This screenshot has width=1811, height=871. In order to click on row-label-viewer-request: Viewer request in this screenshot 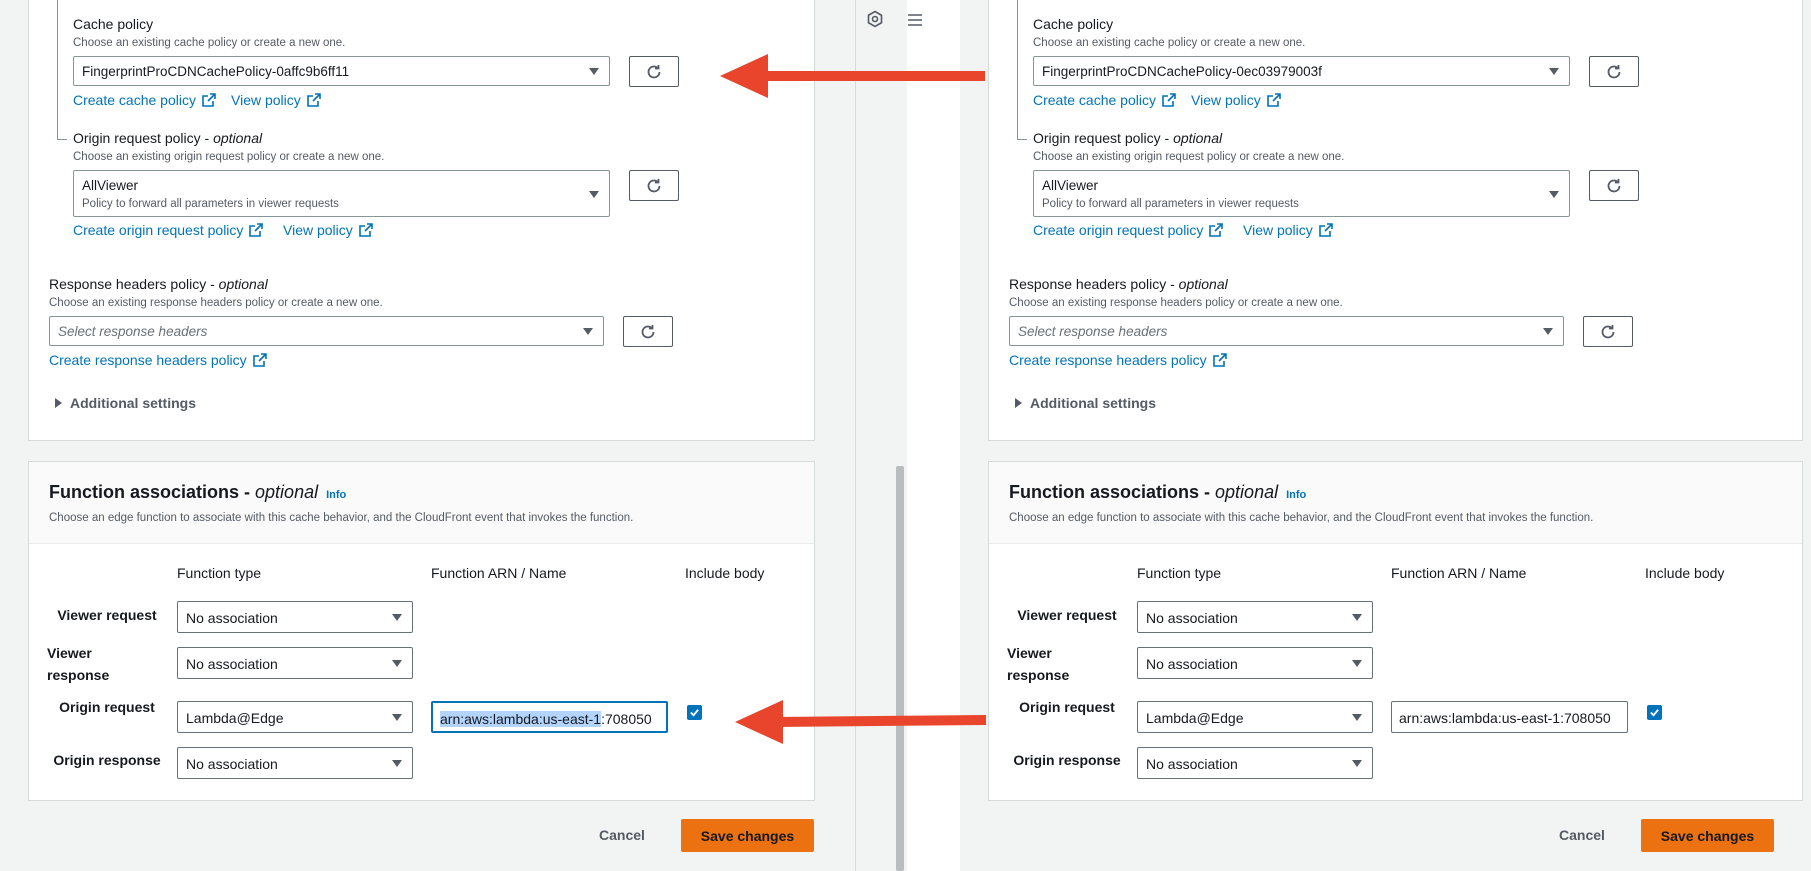, I will do `click(107, 615)`.